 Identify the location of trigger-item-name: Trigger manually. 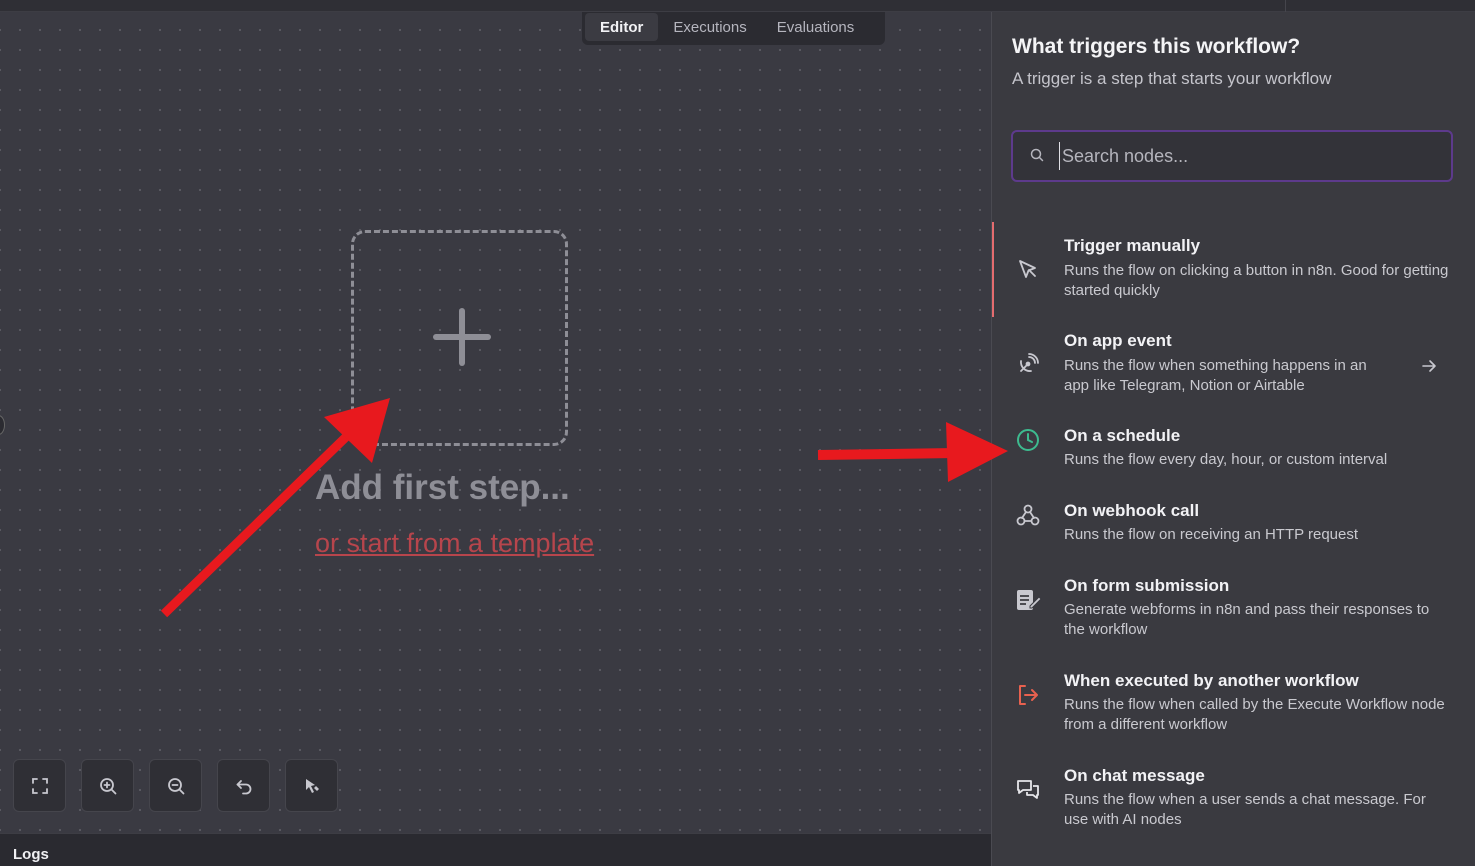
(1132, 245).